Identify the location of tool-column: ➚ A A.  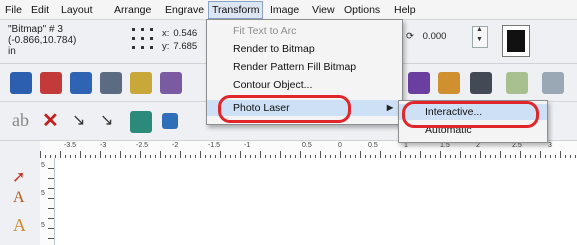
(20, 193).